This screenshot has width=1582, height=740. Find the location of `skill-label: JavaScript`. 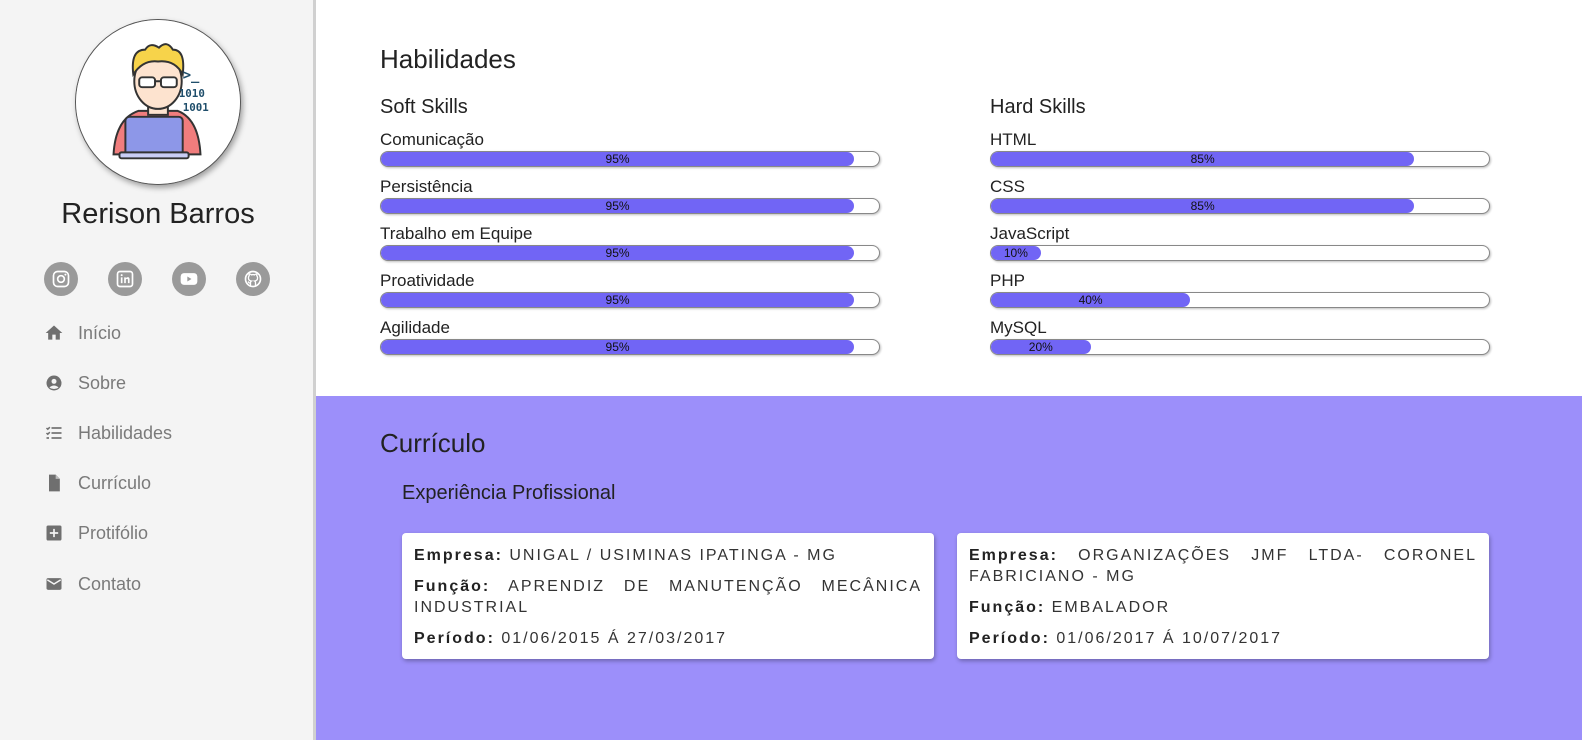

skill-label: JavaScript is located at coordinates (1030, 233).